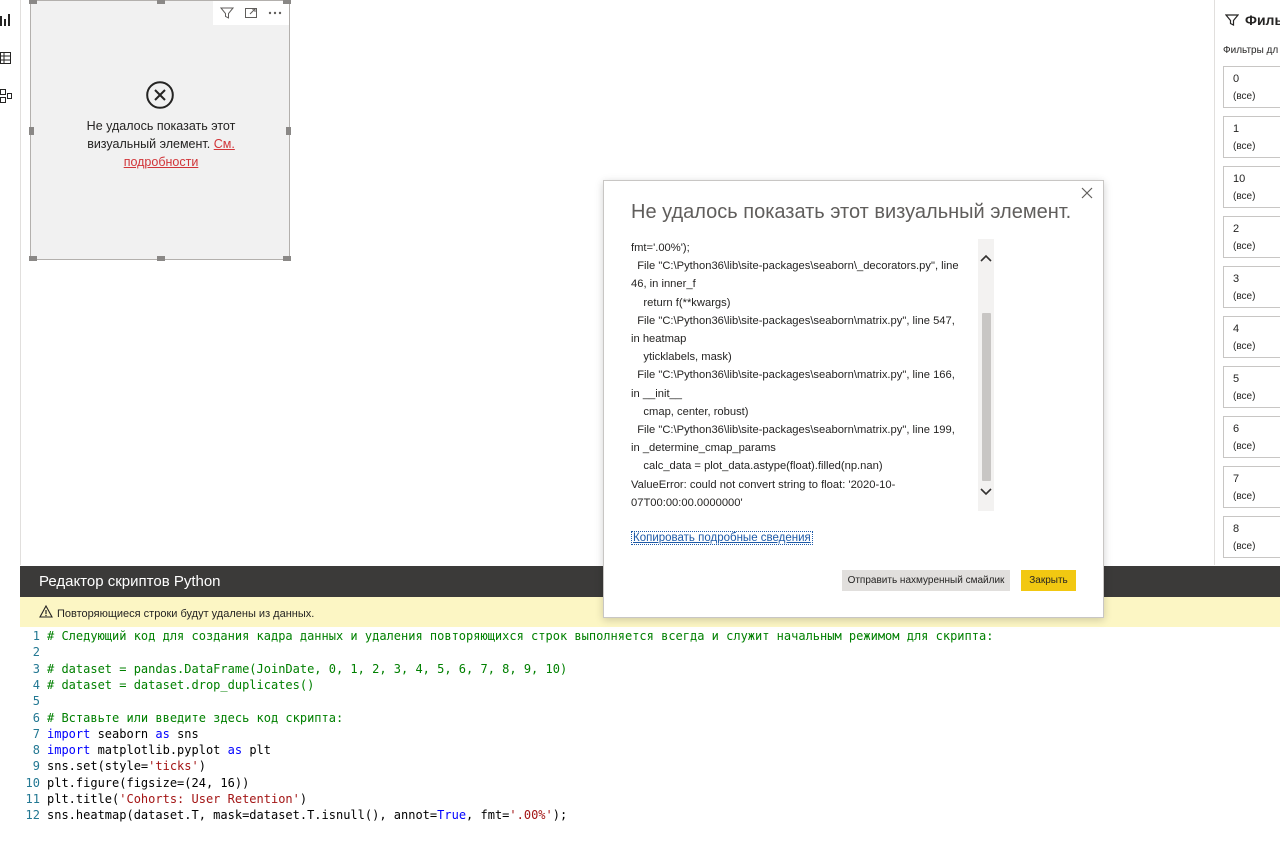  What do you see at coordinates (1251, 237) in the screenshot?
I see `filter-card: 2 (все)` at bounding box center [1251, 237].